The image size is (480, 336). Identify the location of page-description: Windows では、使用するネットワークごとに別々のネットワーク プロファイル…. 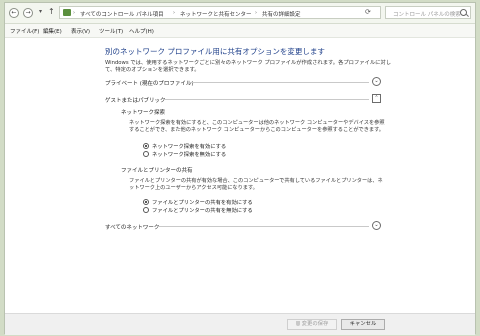
(248, 66).